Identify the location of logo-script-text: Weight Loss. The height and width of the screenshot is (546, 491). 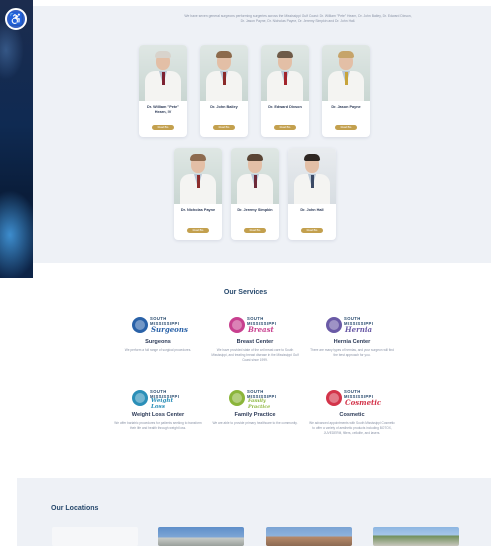
(162, 404).